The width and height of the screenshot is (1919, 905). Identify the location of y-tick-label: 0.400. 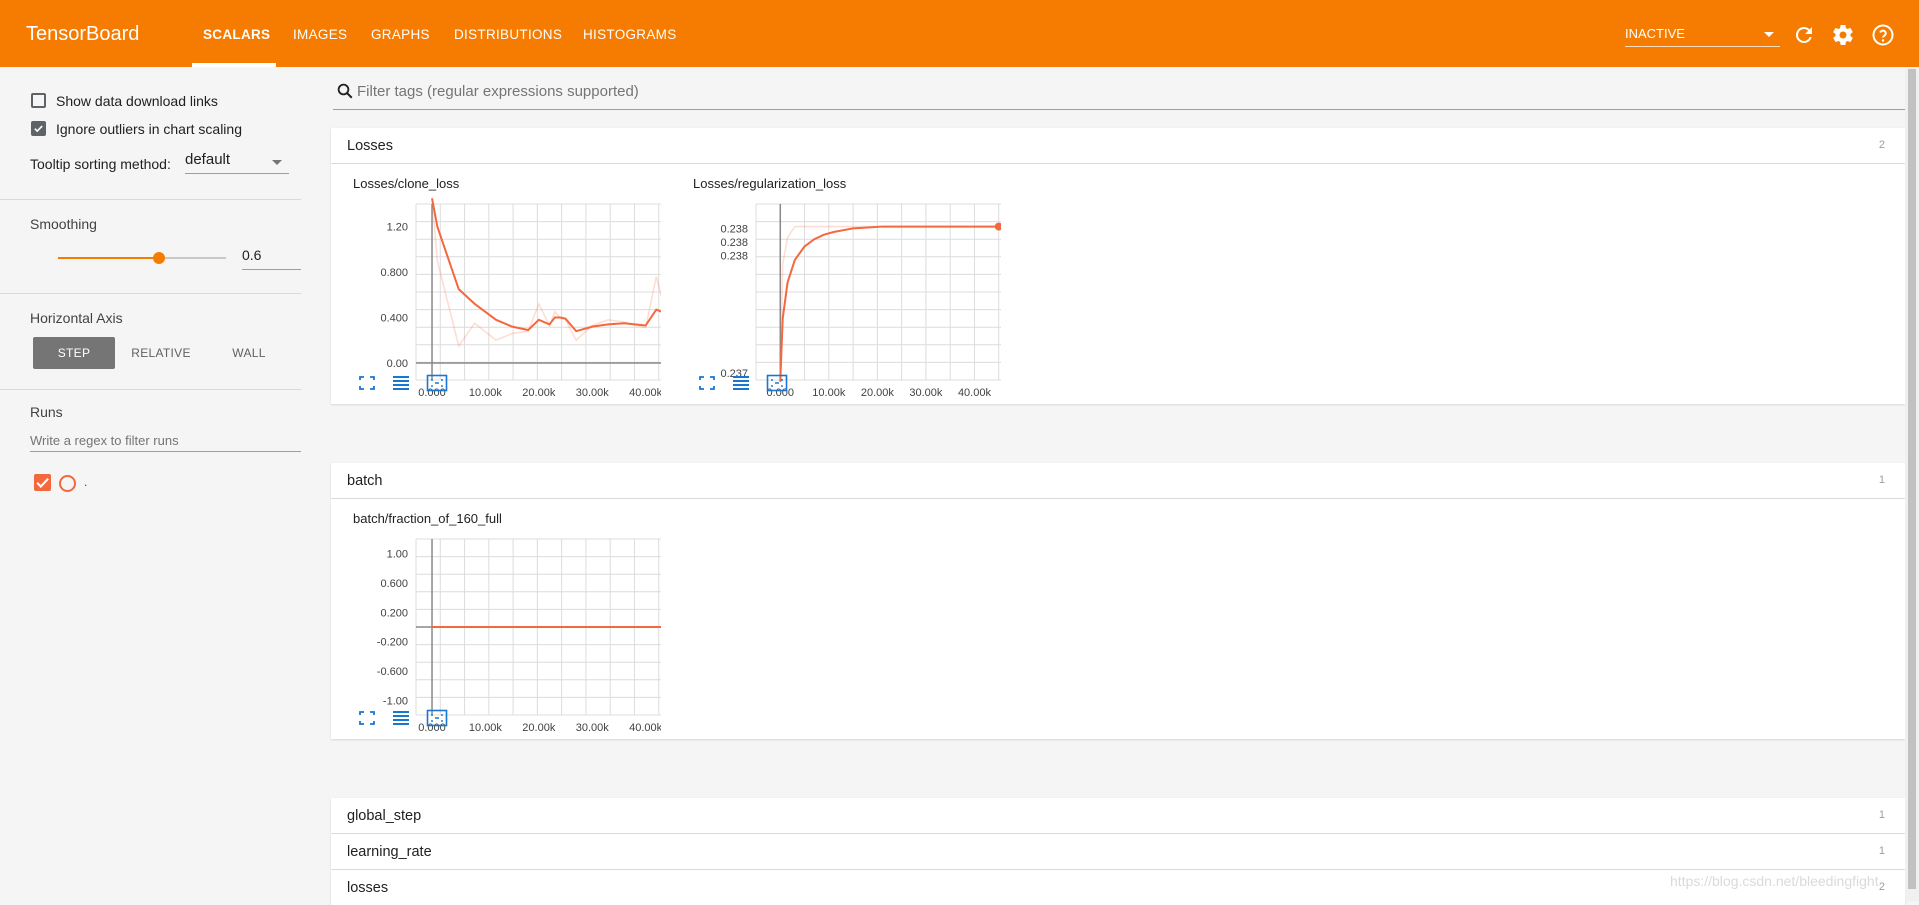
(394, 319).